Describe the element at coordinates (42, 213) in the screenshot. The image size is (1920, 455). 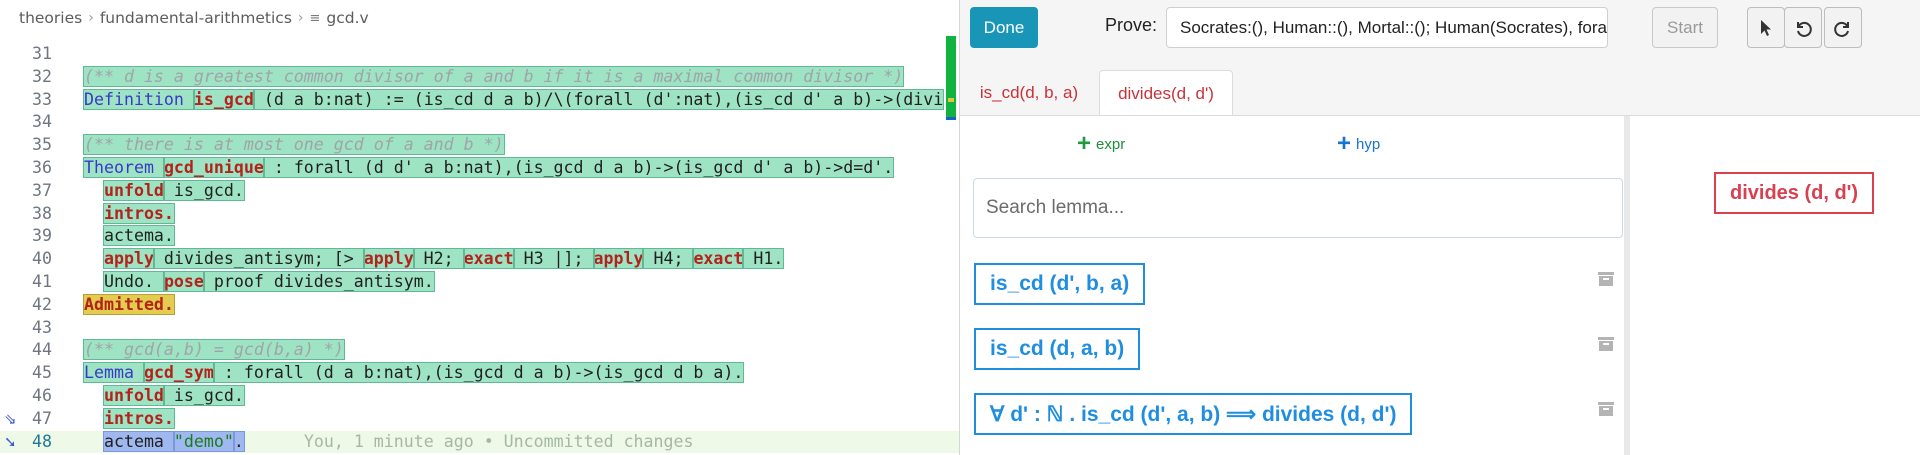
I see `line-number: 38` at that location.